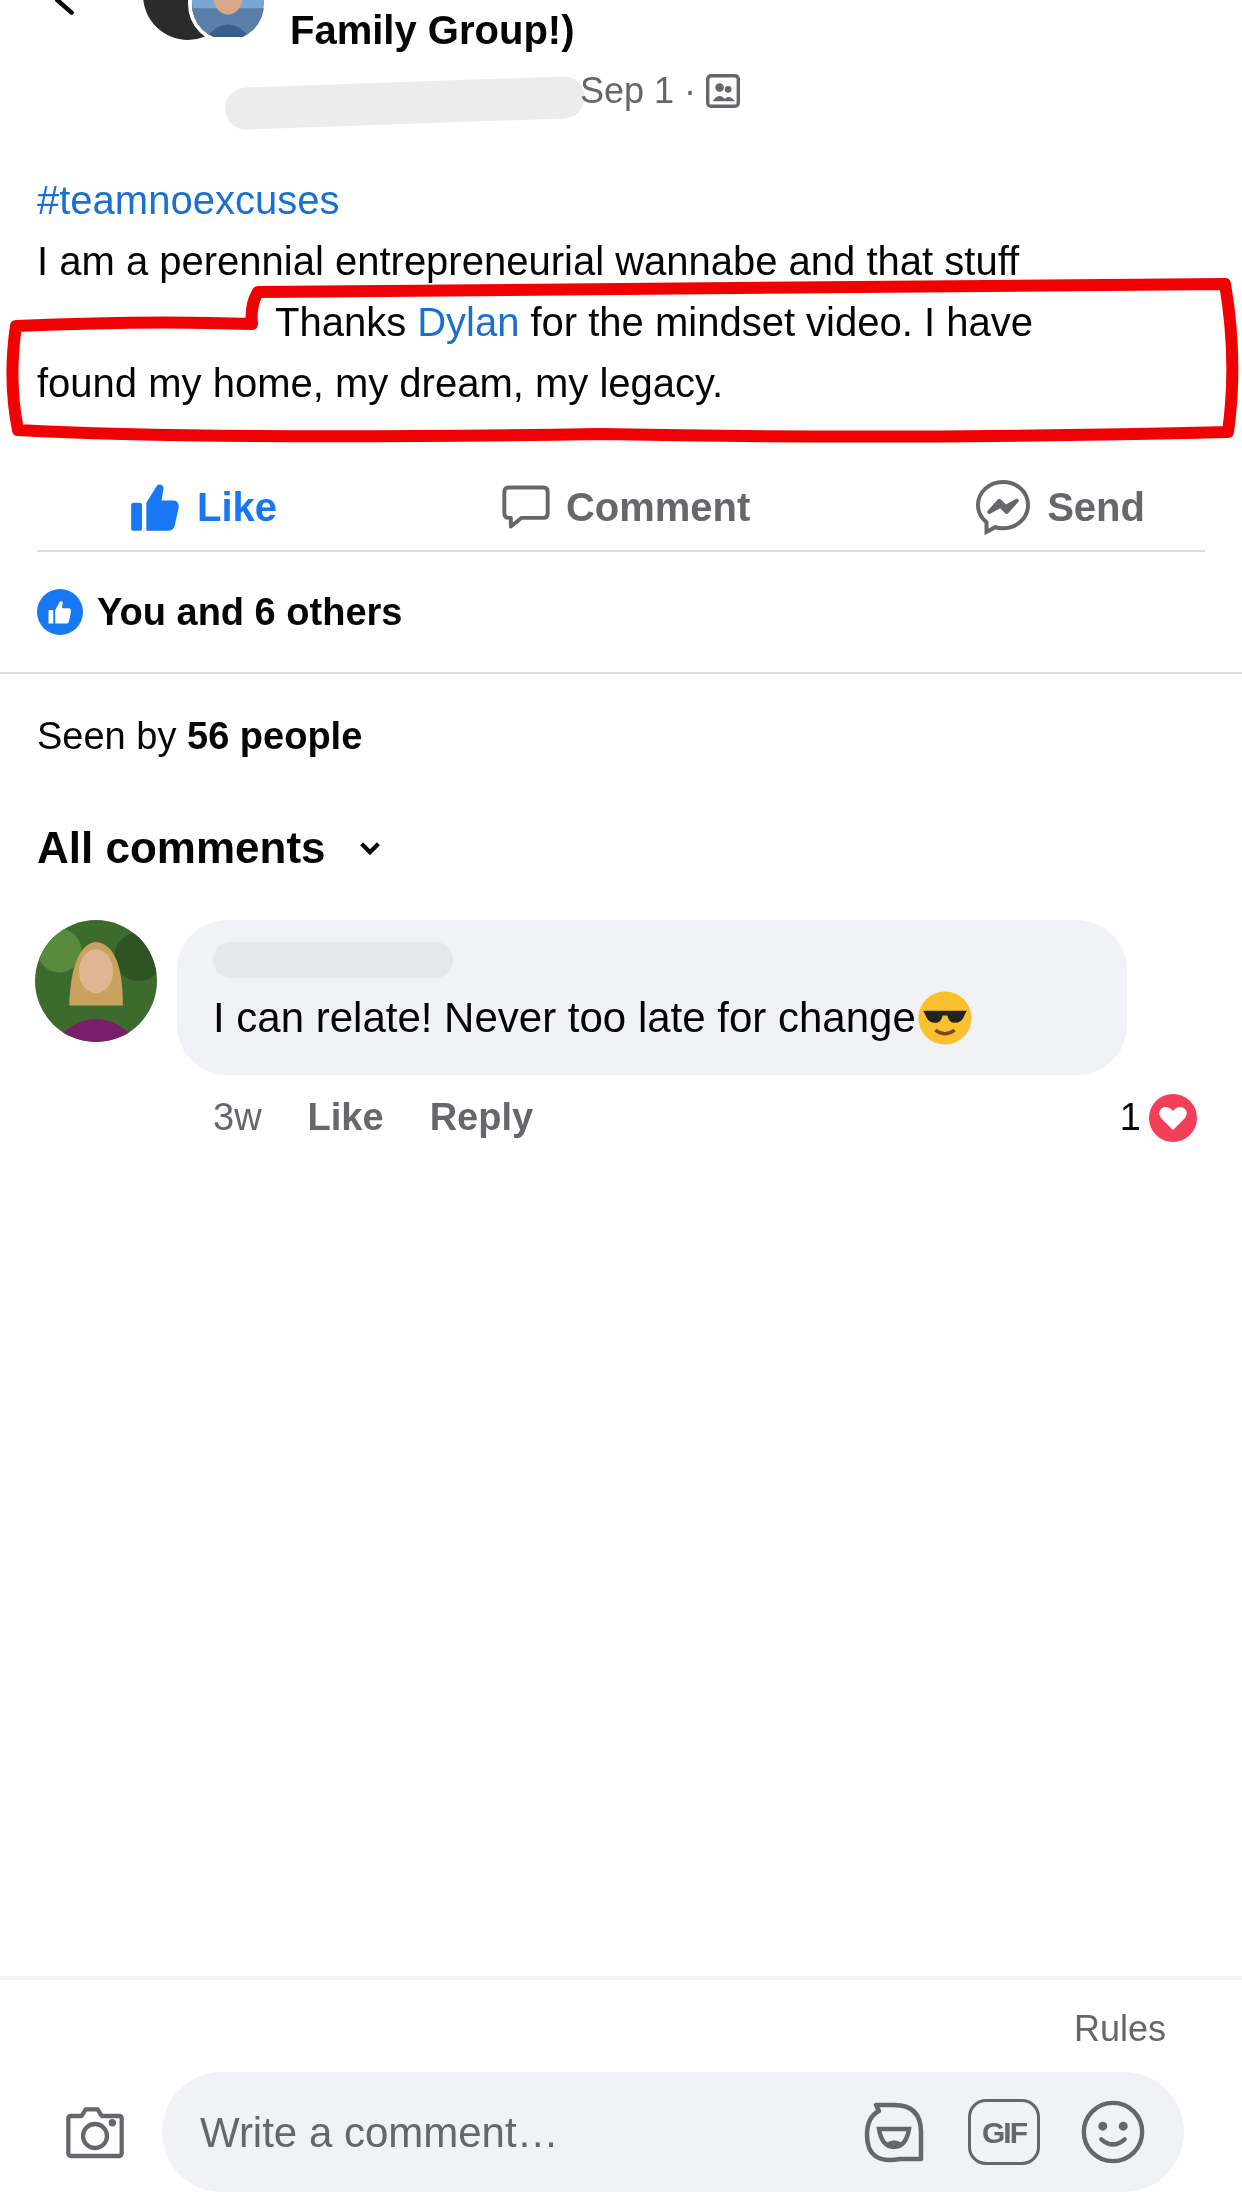 The height and width of the screenshot is (2208, 1242). Describe the element at coordinates (468, 322) in the screenshot. I see `mention-link: Dylan` at that location.